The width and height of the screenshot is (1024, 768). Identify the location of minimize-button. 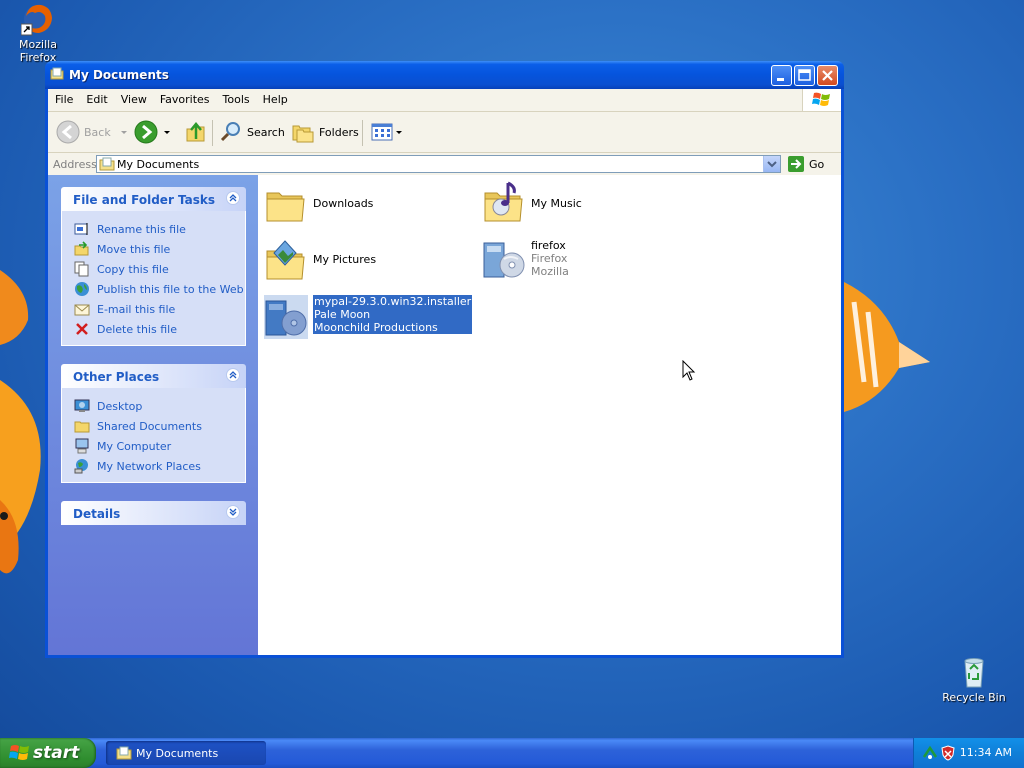
(781, 75).